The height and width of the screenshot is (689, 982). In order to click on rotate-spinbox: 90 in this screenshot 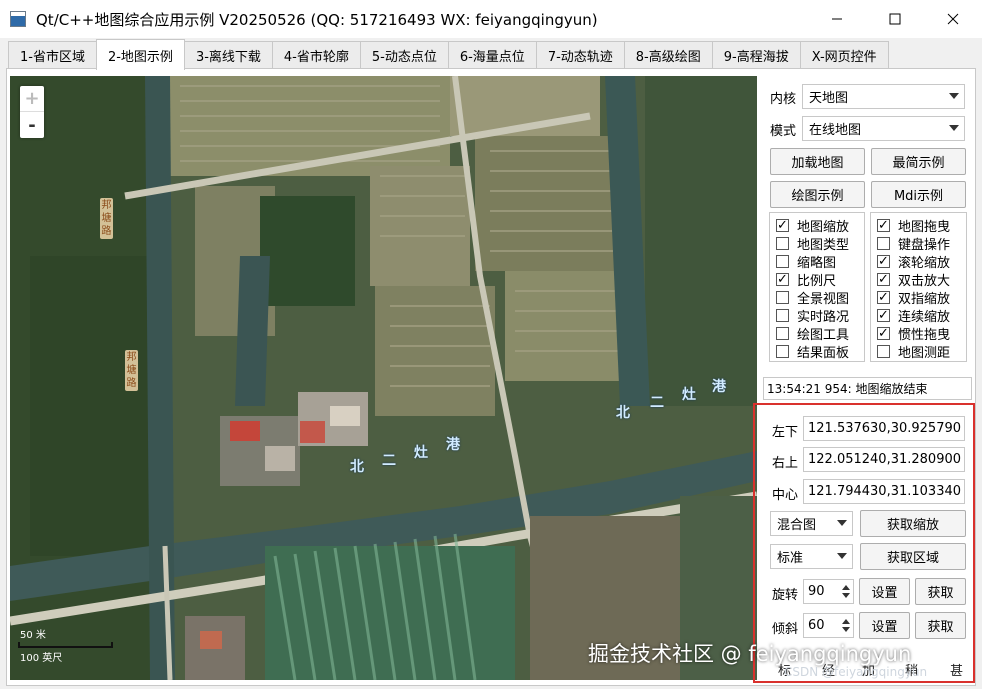, I will do `click(828, 591)`.